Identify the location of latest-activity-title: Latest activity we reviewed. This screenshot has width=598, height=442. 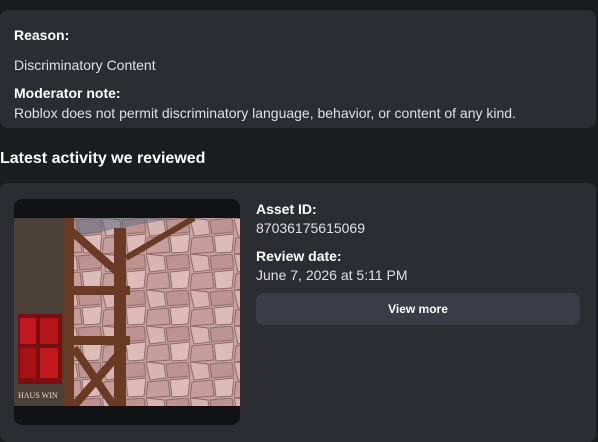
(103, 158).